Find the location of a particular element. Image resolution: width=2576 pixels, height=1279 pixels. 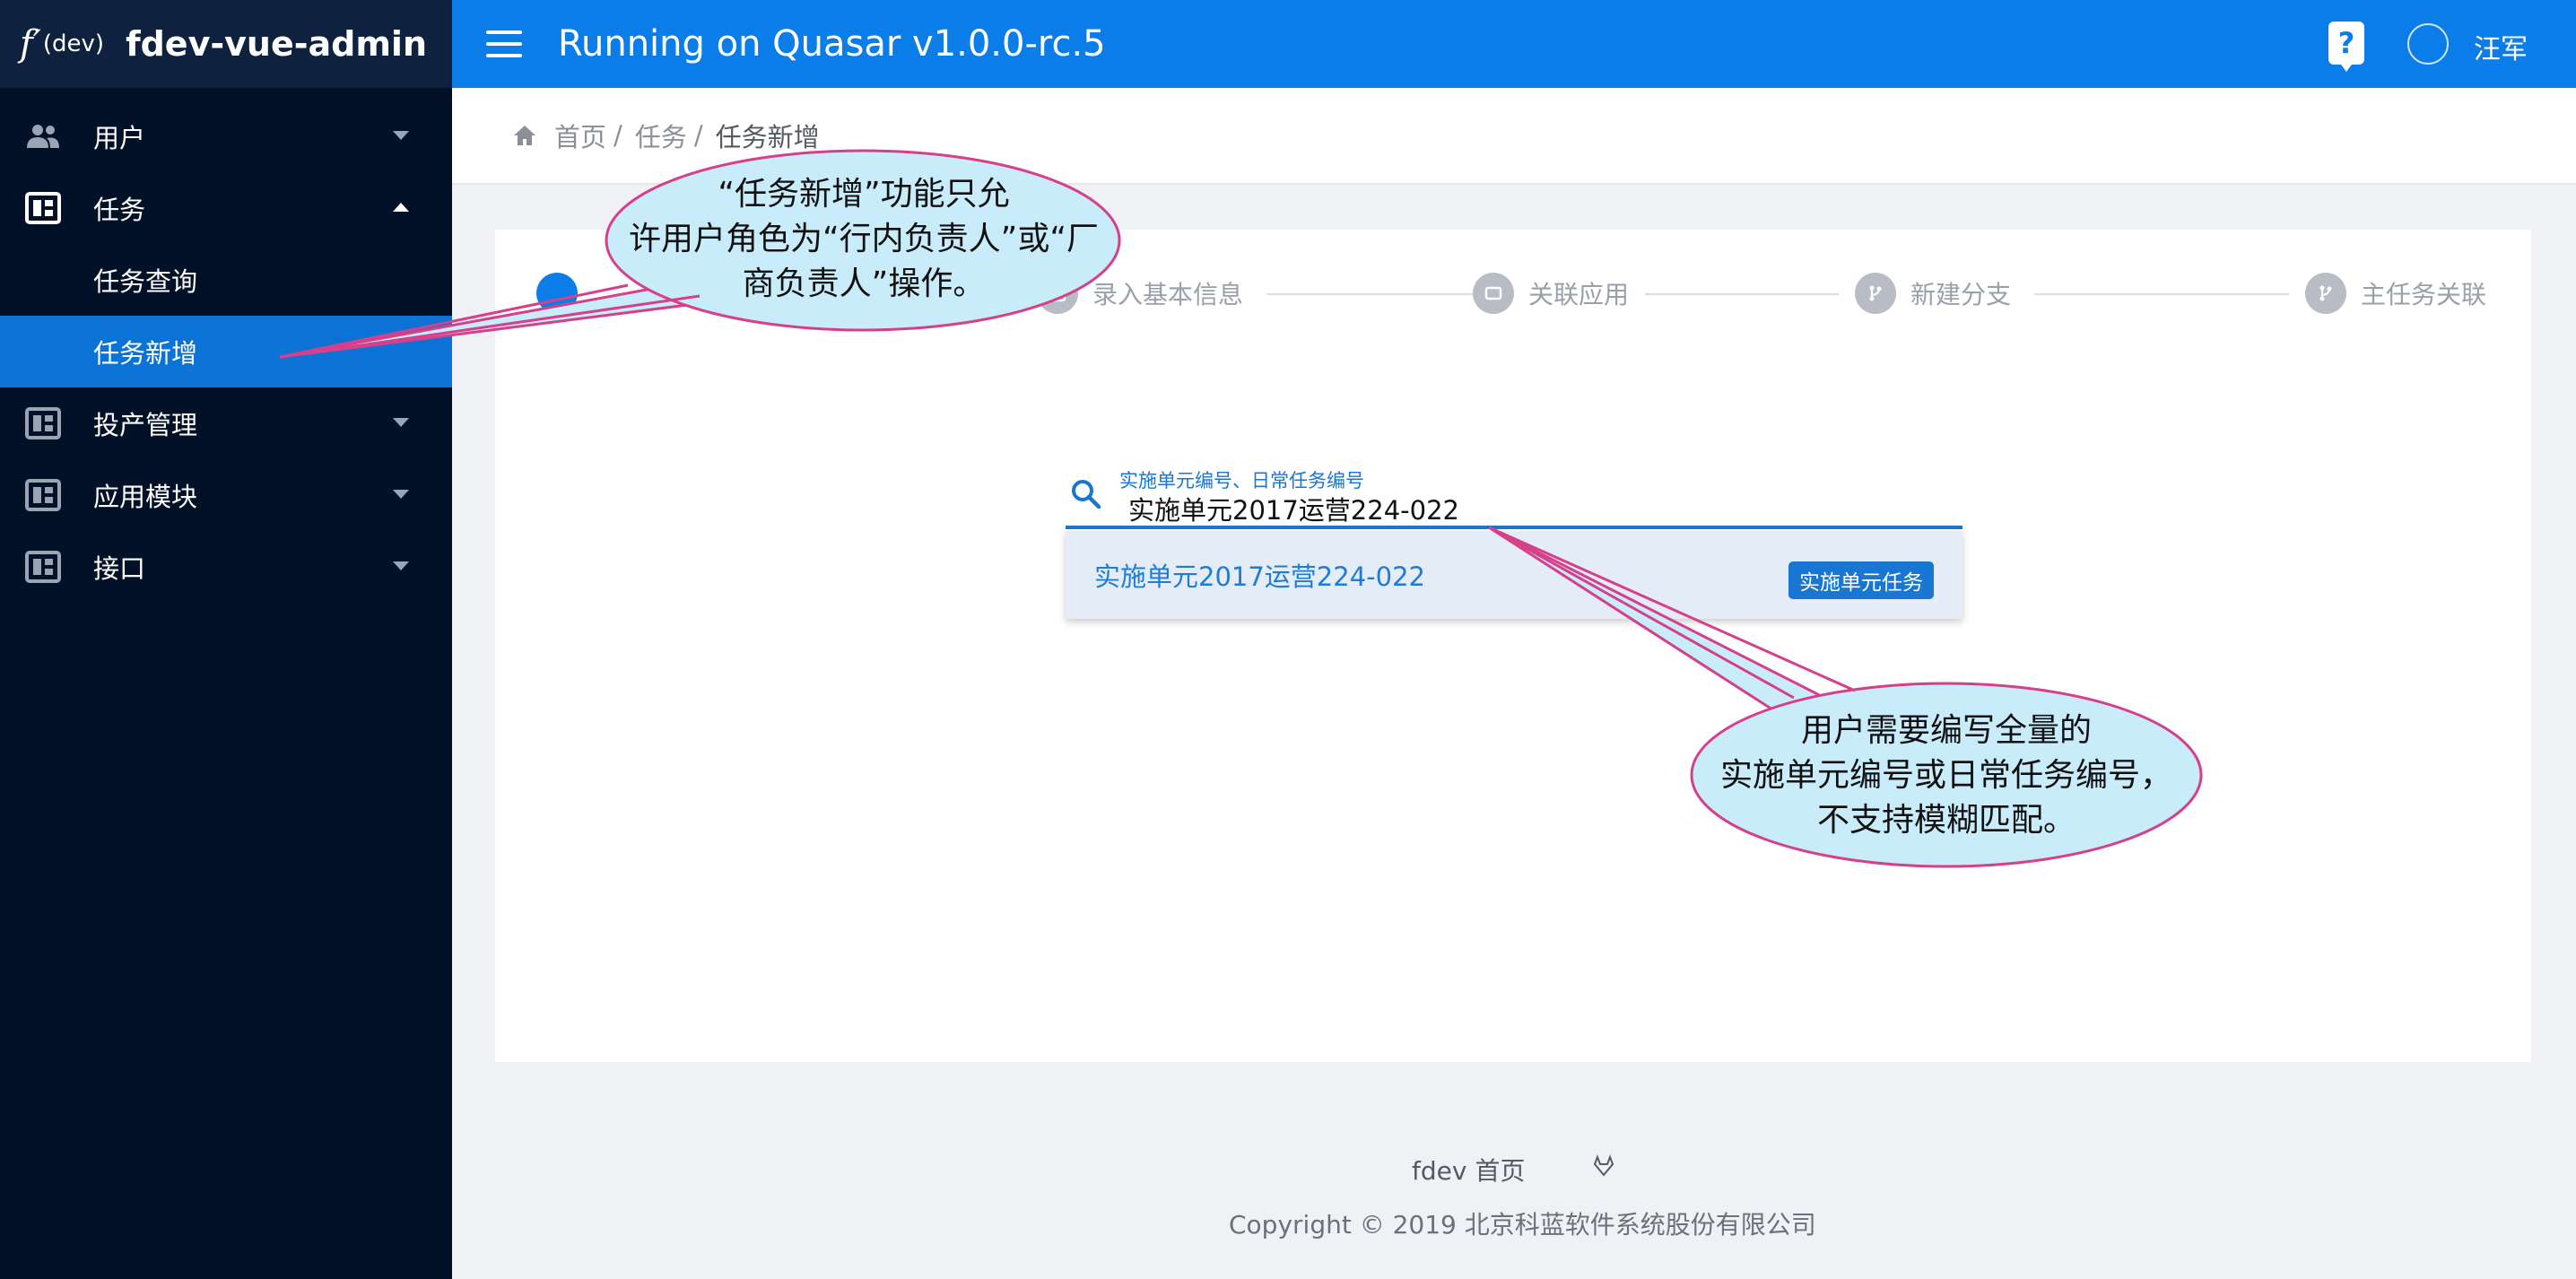

search-icon is located at coordinates (1086, 494).